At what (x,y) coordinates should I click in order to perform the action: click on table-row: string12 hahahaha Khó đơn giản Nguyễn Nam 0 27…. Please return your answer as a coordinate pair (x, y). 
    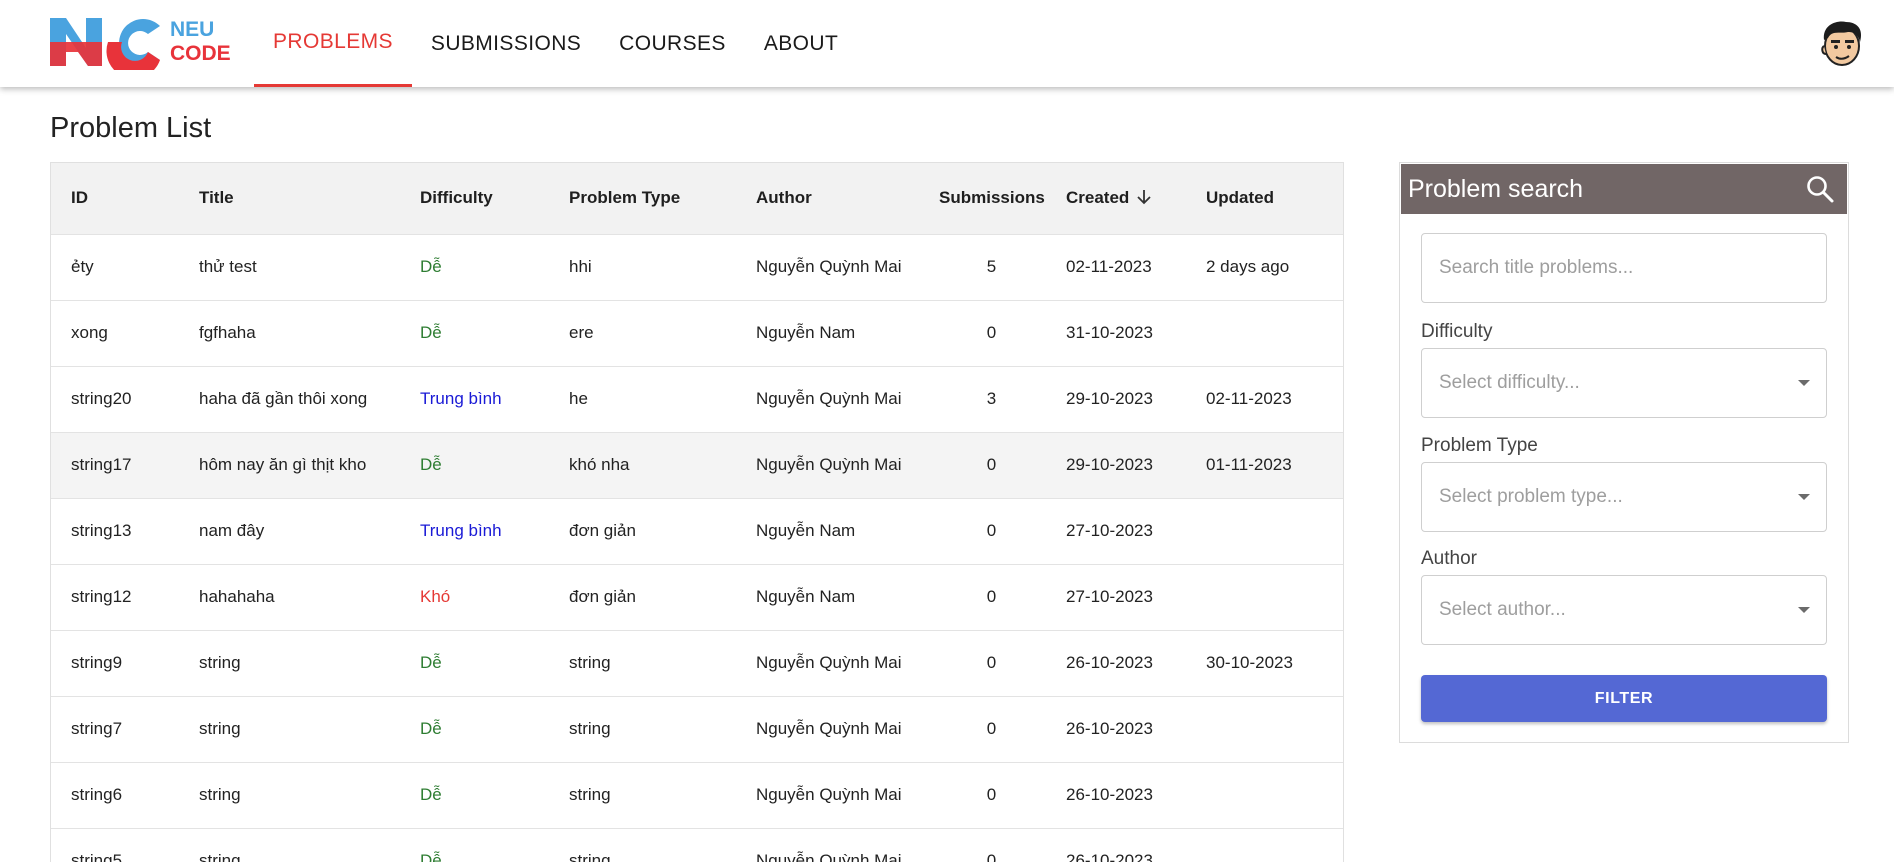
    Looking at the image, I should click on (697, 597).